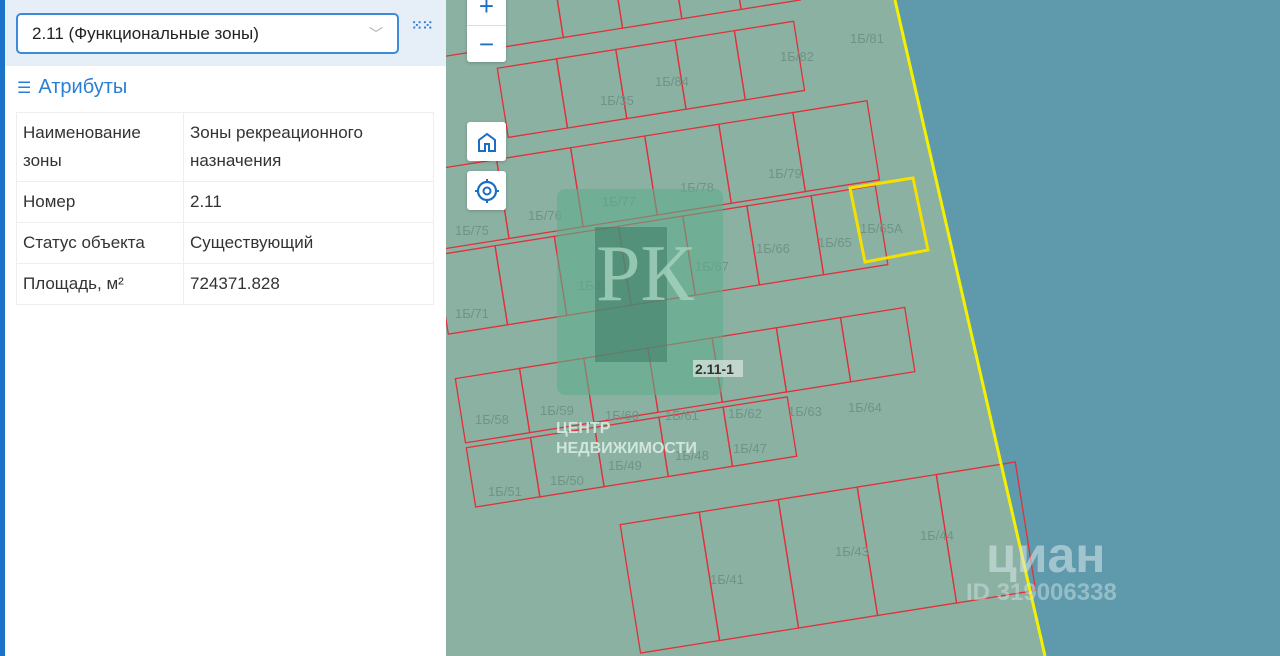 Image resolution: width=1280 pixels, height=656 pixels. I want to click on parcel-label: 1Б/41, so click(727, 579).